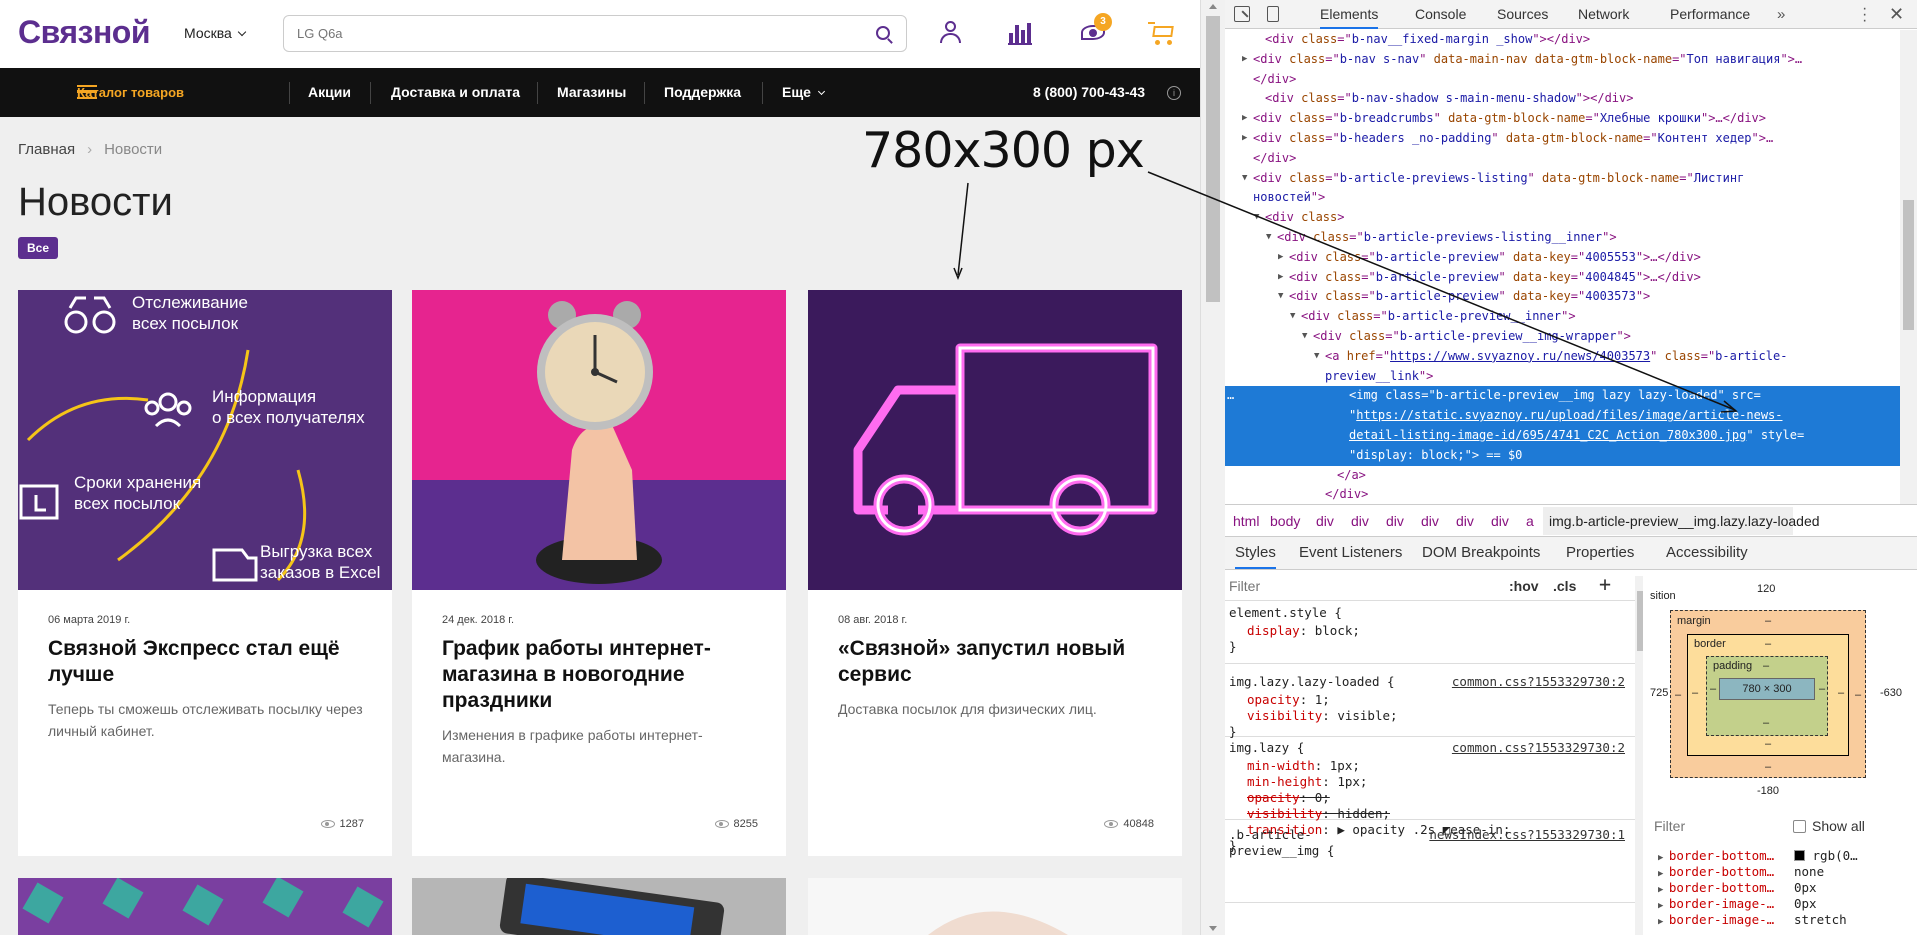 The width and height of the screenshot is (1917, 935). What do you see at coordinates (1562, 218) in the screenshot?
I see `dom-node: ▼ <div class>` at bounding box center [1562, 218].